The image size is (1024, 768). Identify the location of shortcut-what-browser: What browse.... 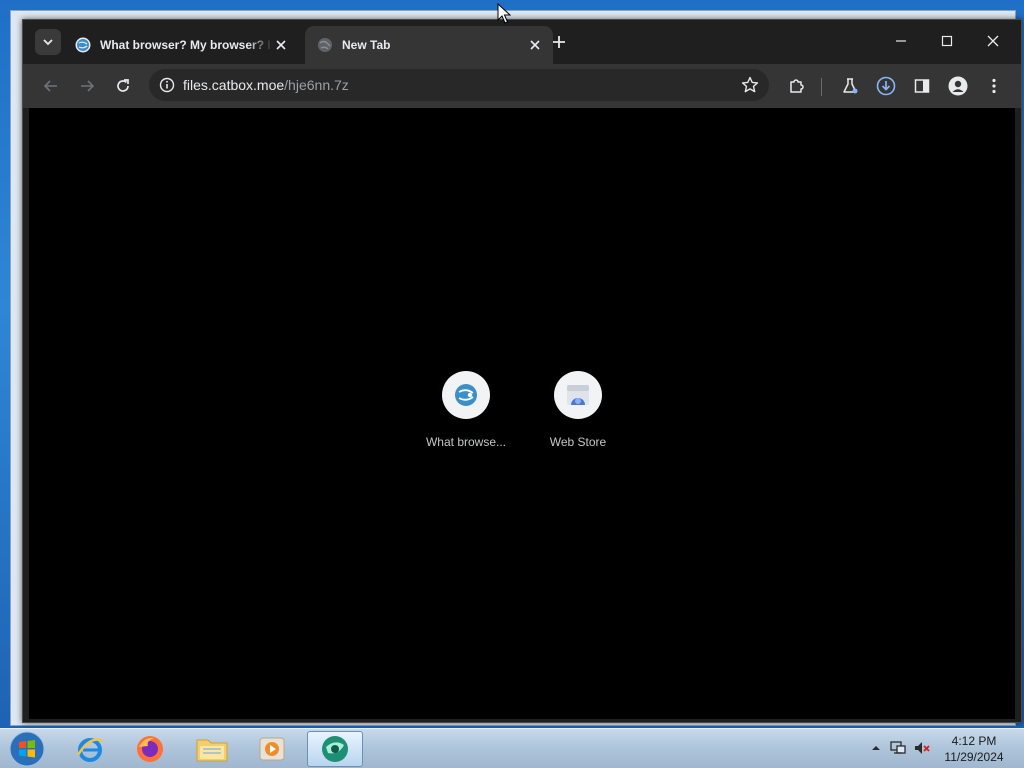
(466, 410).